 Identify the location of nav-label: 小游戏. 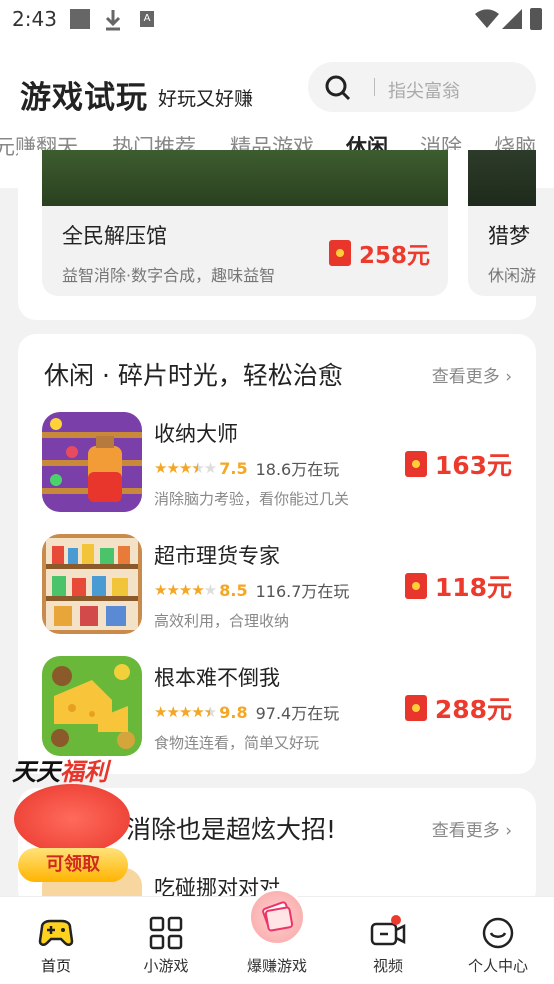
(166, 966).